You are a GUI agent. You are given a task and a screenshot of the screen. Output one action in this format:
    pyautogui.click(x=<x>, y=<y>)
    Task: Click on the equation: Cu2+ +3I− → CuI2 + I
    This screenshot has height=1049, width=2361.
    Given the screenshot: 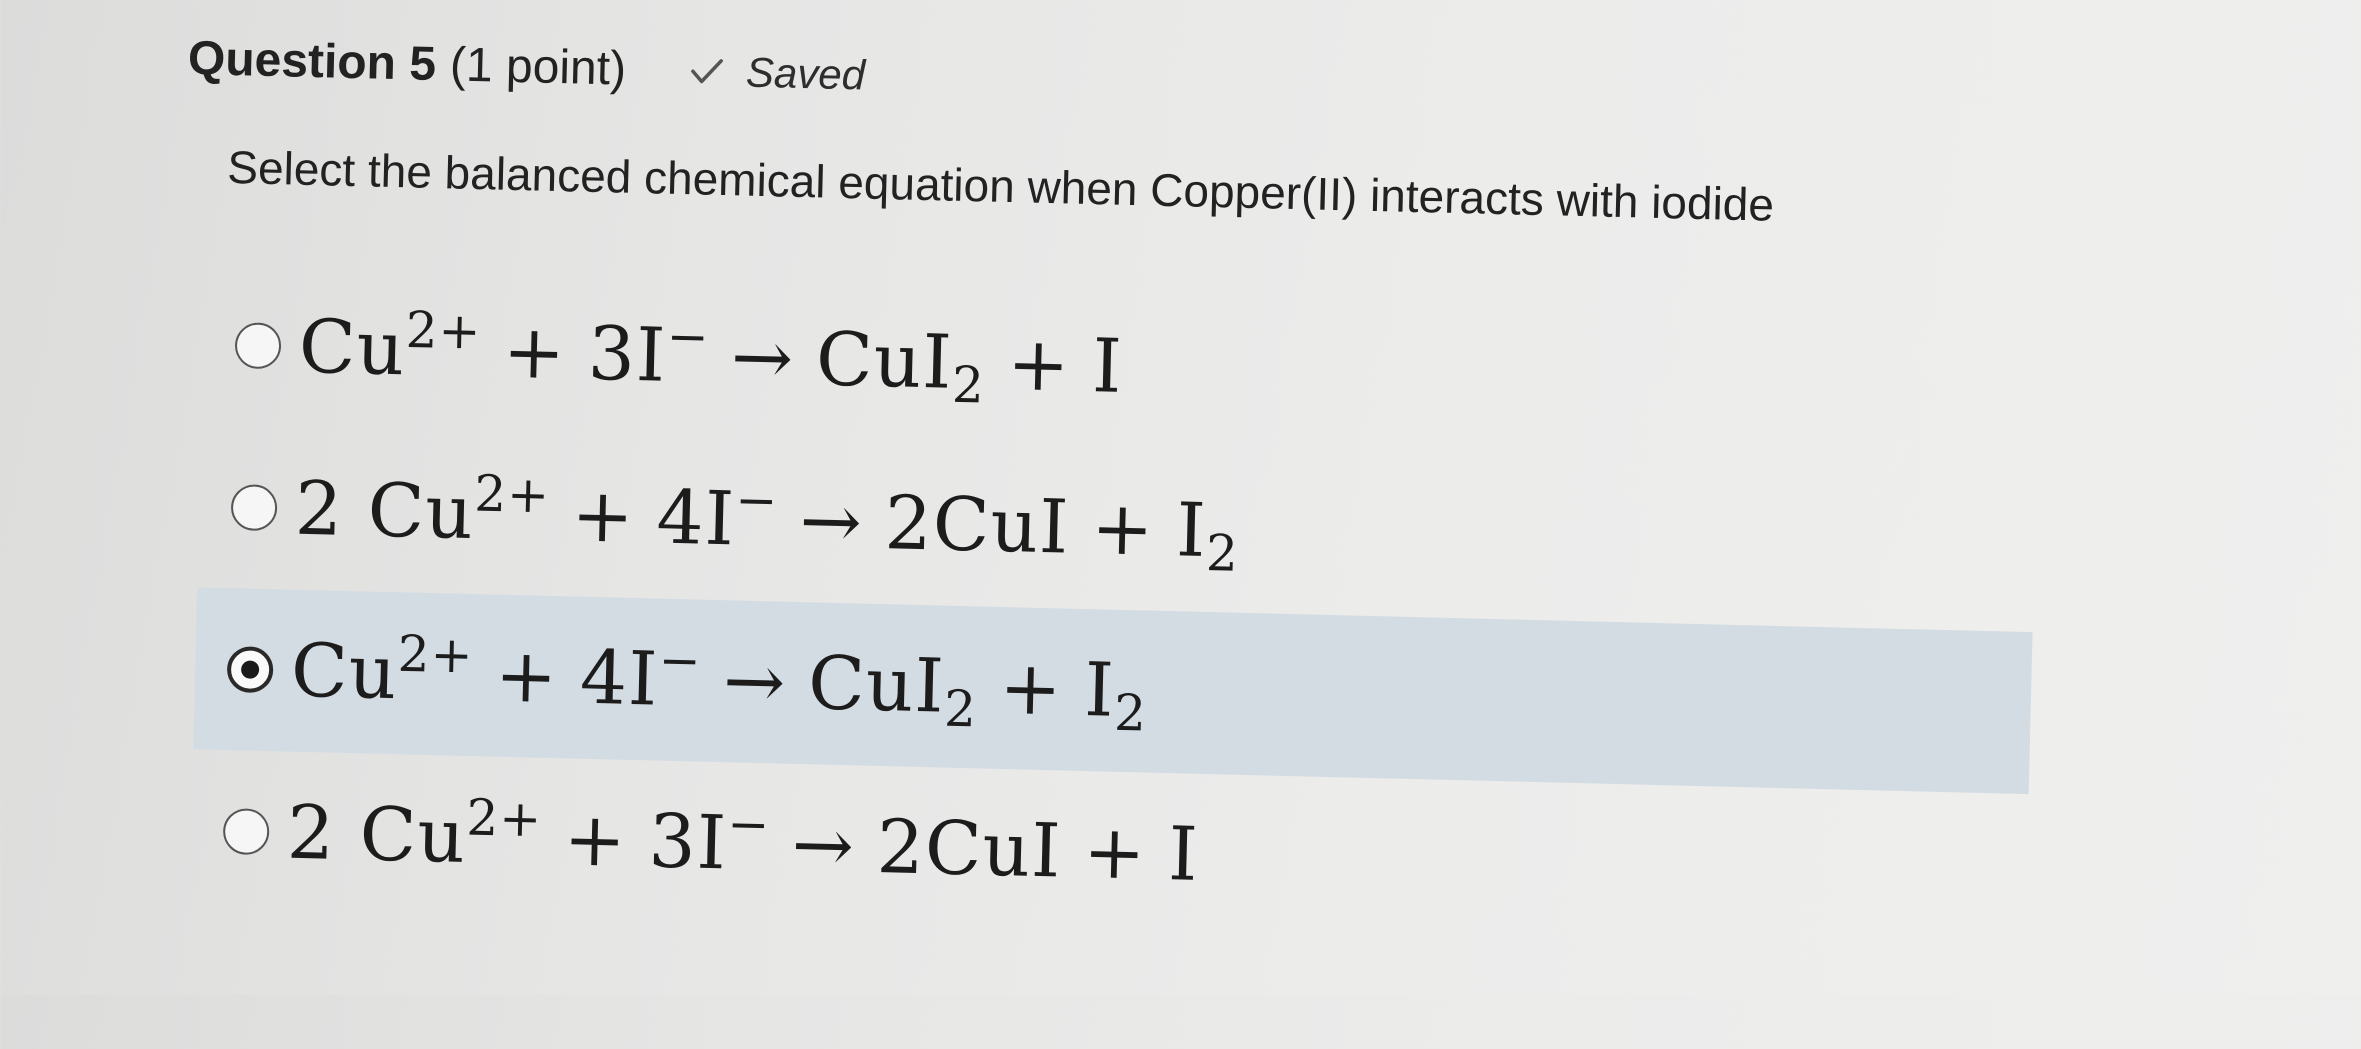 What is the action you would take?
    pyautogui.click(x=710, y=357)
    